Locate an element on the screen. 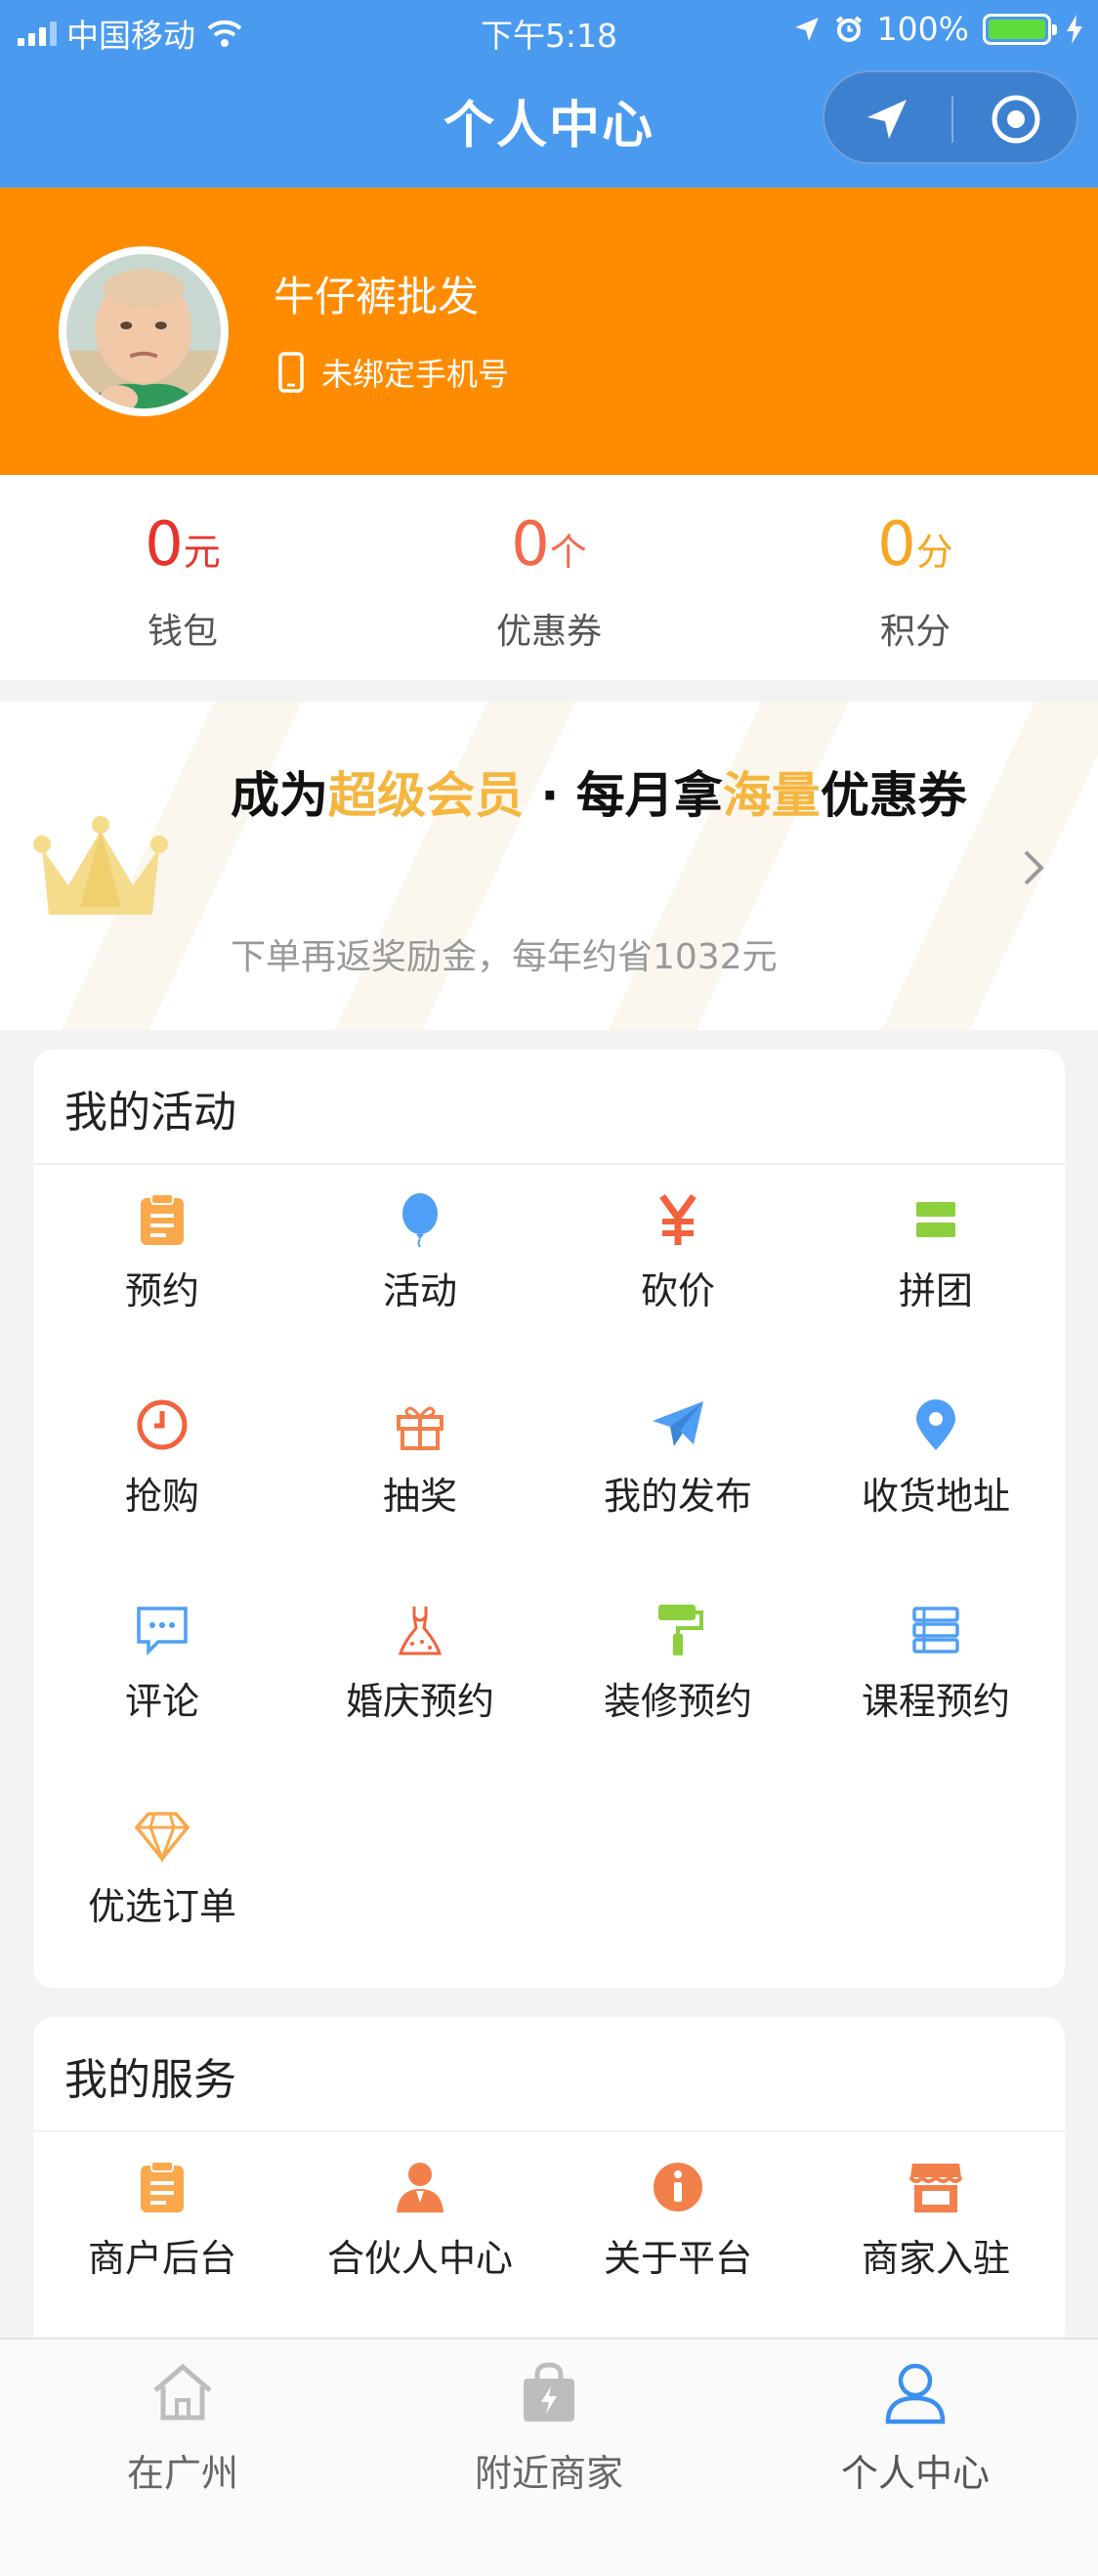 The image size is (1098, 2576). stats-bar: 0元 钱包 0个 优惠券 0分 积分 is located at coordinates (549, 577).